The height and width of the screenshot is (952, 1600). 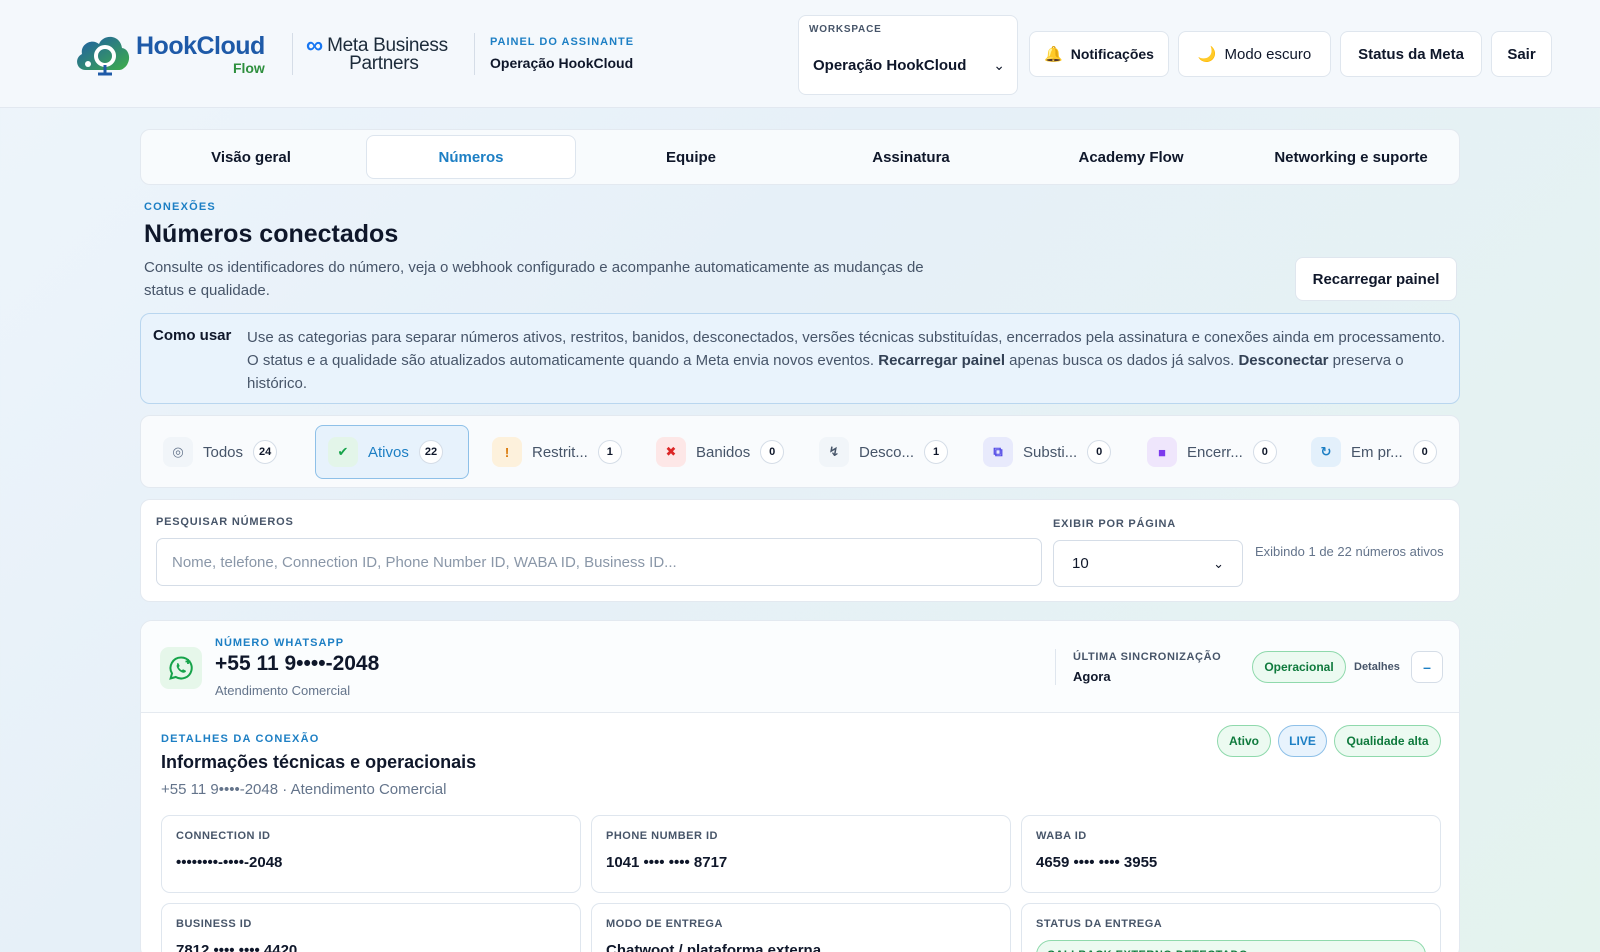 I want to click on warning-icon: !, so click(x=507, y=452).